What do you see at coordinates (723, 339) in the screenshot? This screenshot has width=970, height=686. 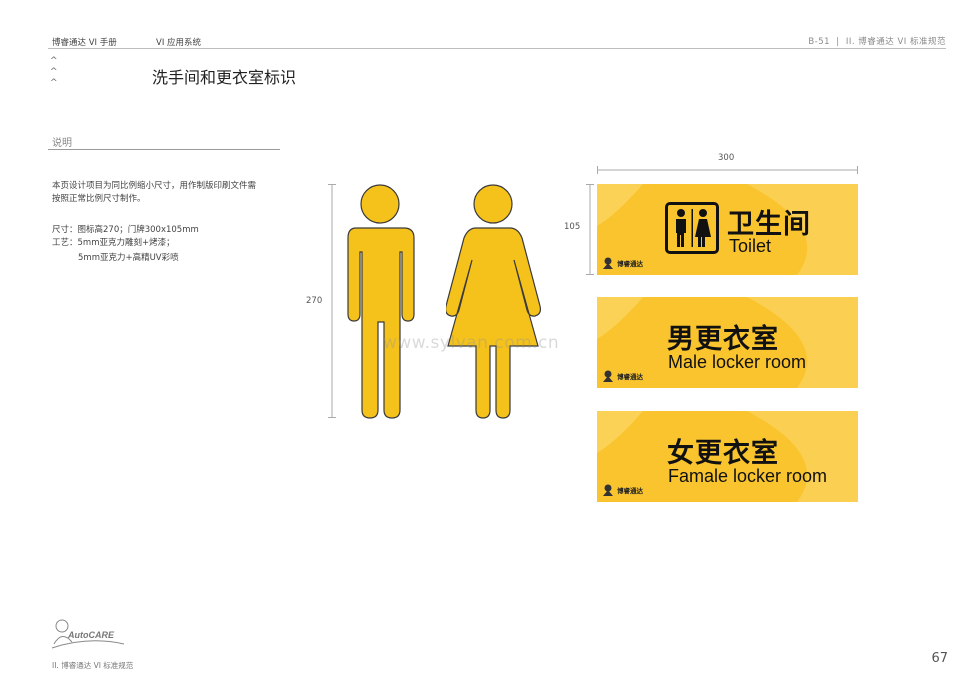 I see `male-locker-sign-cn: 男更衣室` at bounding box center [723, 339].